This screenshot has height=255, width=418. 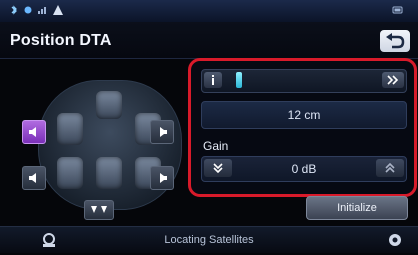 I want to click on distance-value: 12 cm, so click(x=304, y=115).